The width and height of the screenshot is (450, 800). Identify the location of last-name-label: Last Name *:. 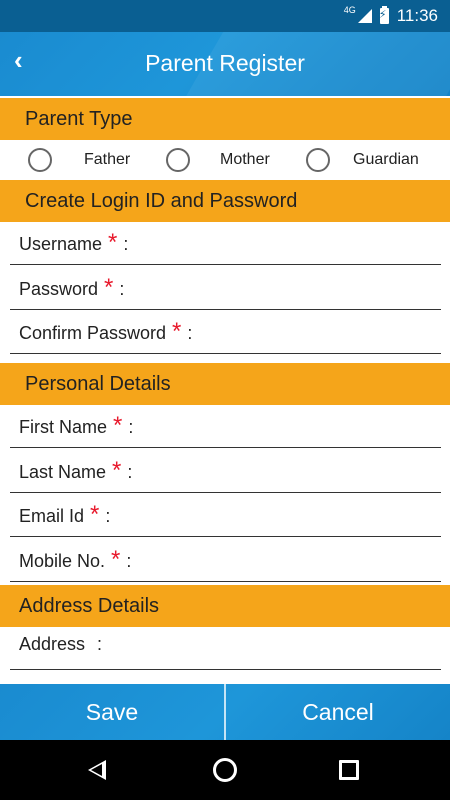
(75, 471).